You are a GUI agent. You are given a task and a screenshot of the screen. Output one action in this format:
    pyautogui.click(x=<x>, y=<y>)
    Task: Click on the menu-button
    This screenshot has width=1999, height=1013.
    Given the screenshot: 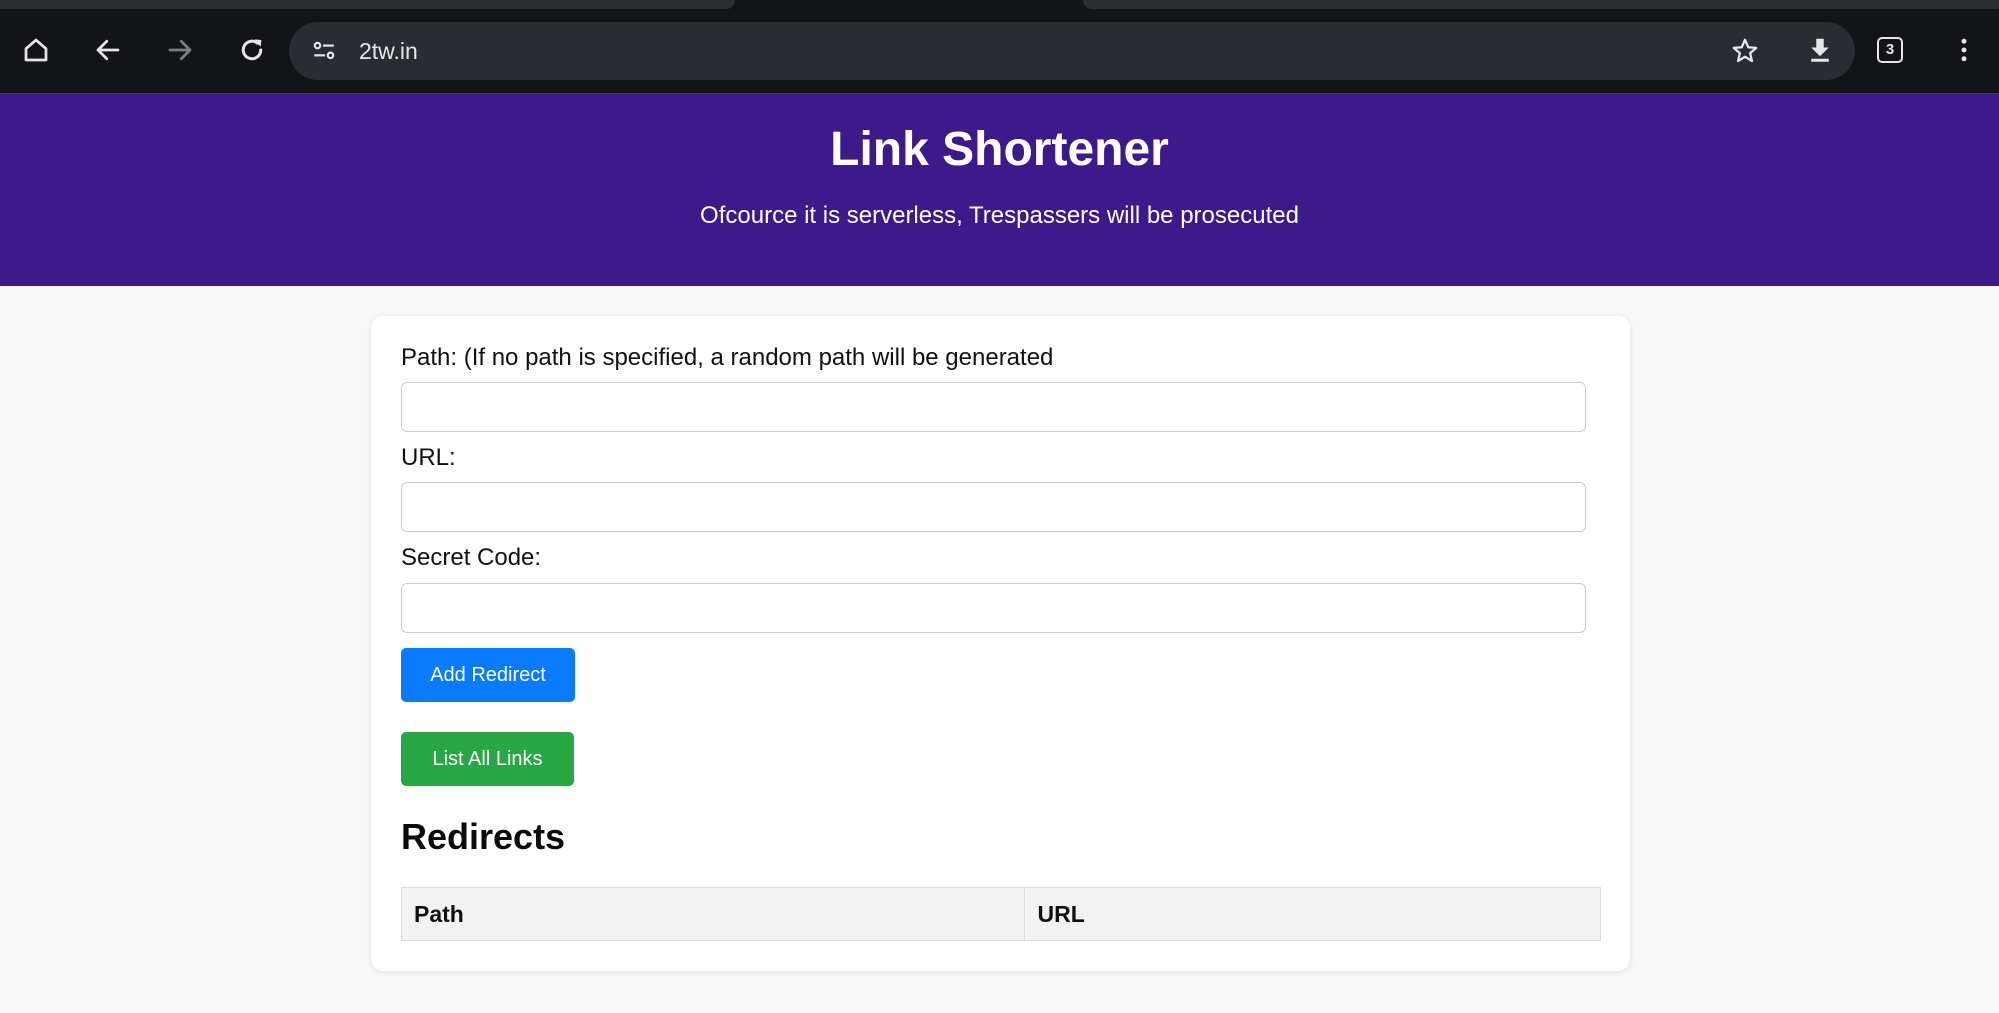 What is the action you would take?
    pyautogui.click(x=1964, y=50)
    